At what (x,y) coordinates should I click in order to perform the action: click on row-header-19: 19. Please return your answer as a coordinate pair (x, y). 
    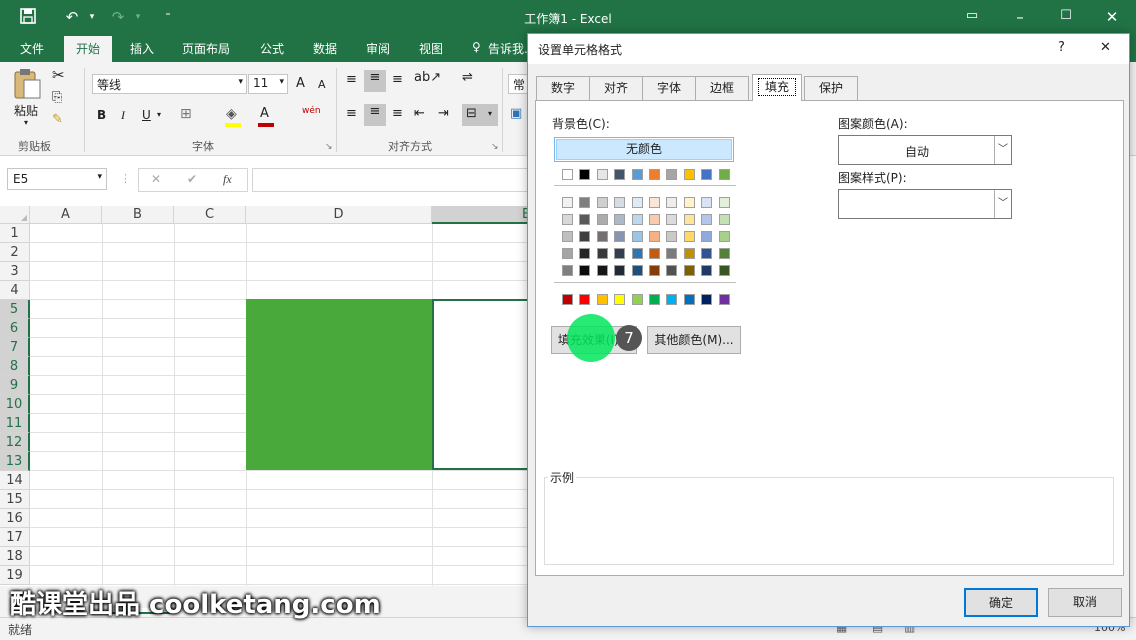
    Looking at the image, I should click on (15, 575).